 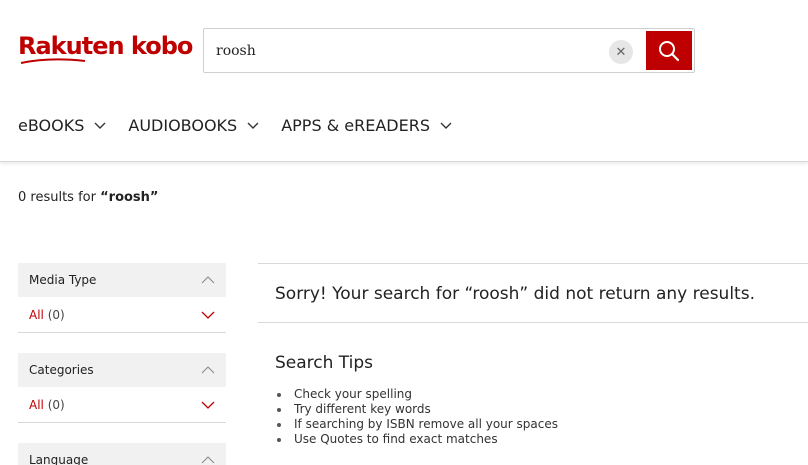 I want to click on list-item: Use Quotes to find exact matches, so click(x=417, y=439).